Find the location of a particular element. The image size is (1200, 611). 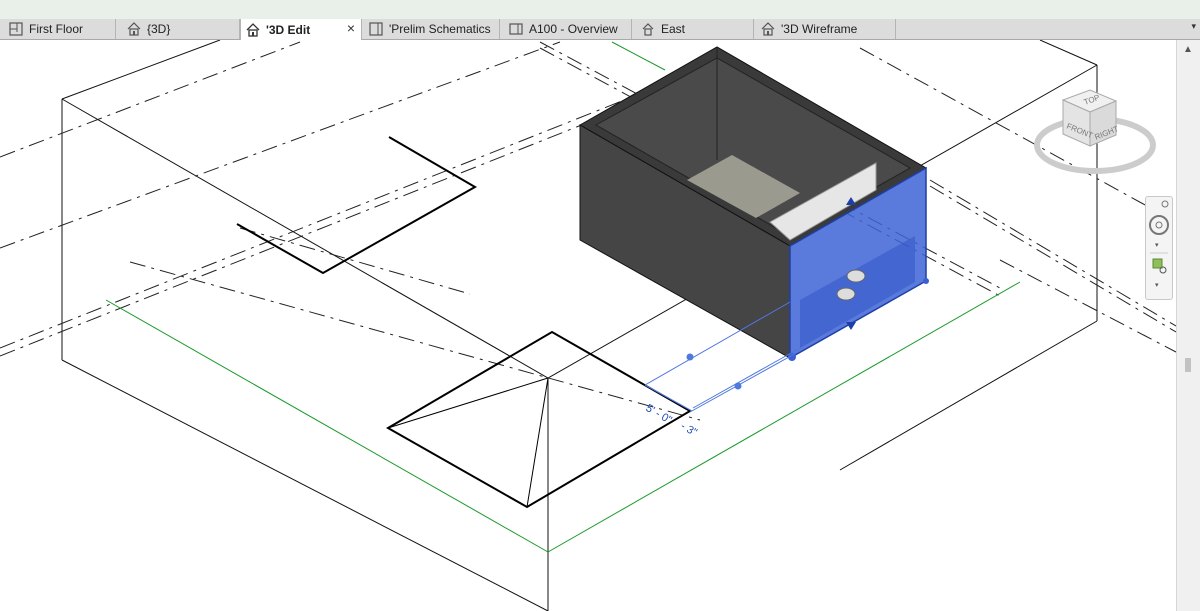

tab-label: '3D Edit is located at coordinates (288, 29).